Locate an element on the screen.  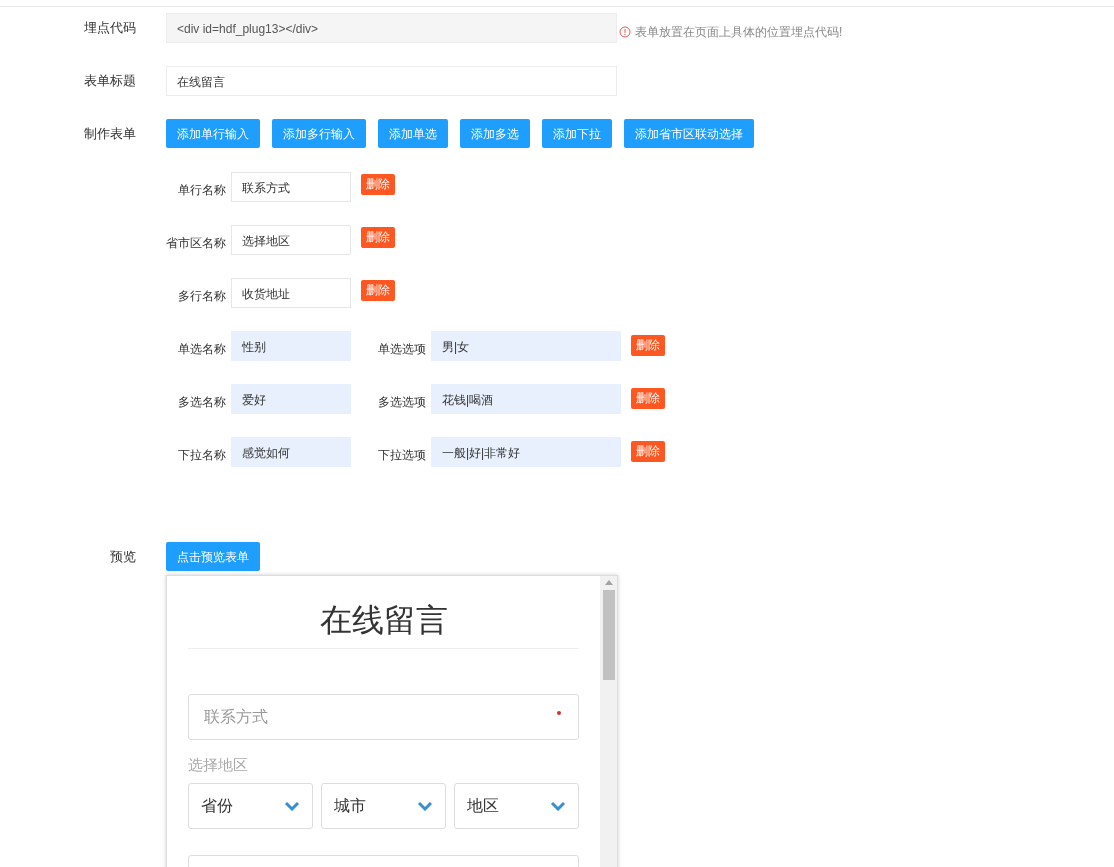
options-field: 花钱|喝酒 is located at coordinates (526, 399).